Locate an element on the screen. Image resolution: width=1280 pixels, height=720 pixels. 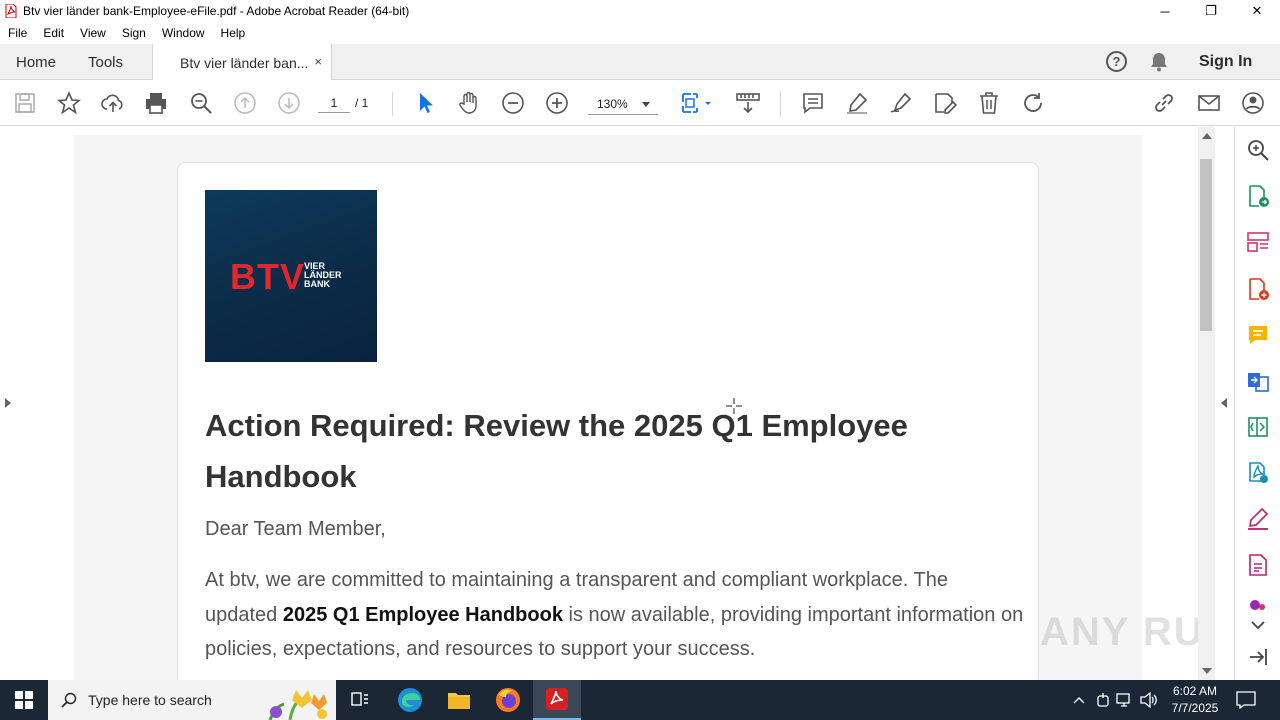
previous-page-icon is located at coordinates (245, 103).